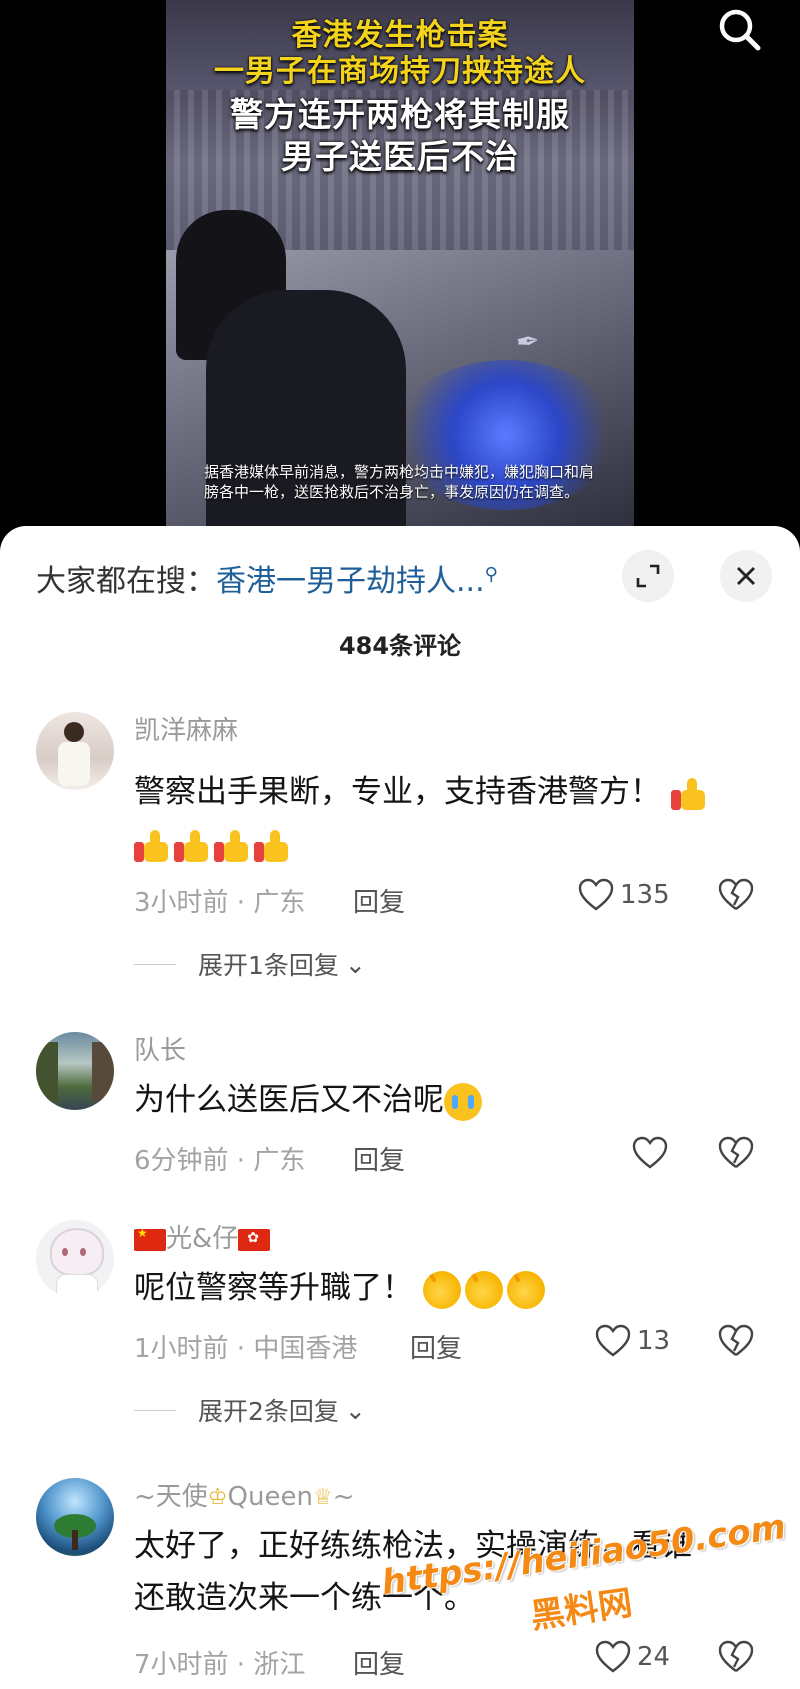  I want to click on trending-search: 大家都在搜：香港一男子劫持人...⚲, so click(267, 578).